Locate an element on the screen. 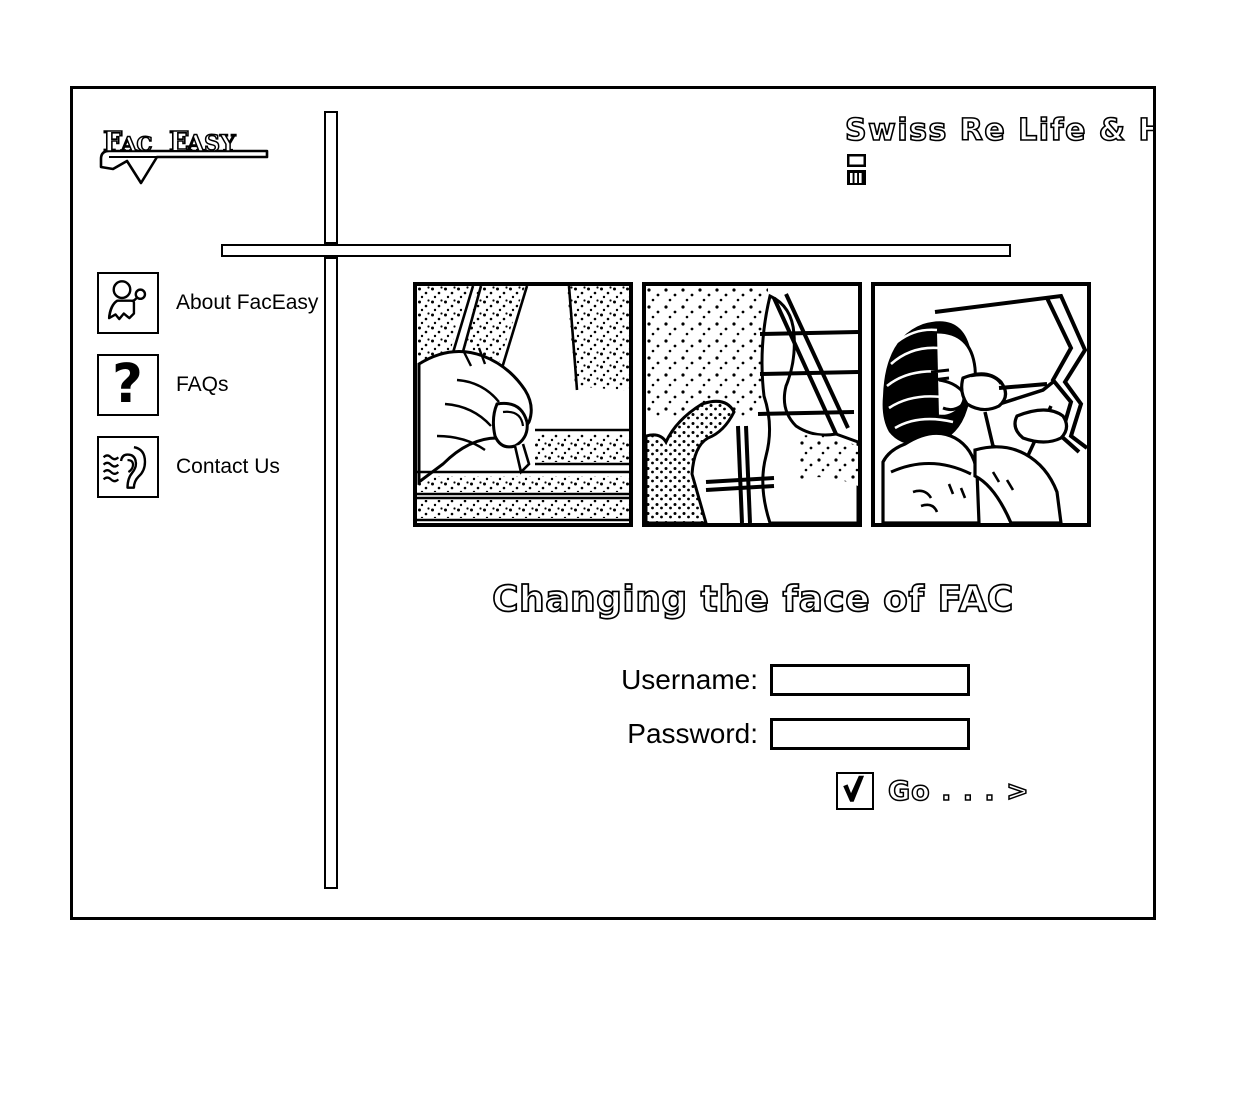 The width and height of the screenshot is (1240, 1120). sidebar: About FacEasy ? FAQs Contact Us is located at coordinates (207, 394).